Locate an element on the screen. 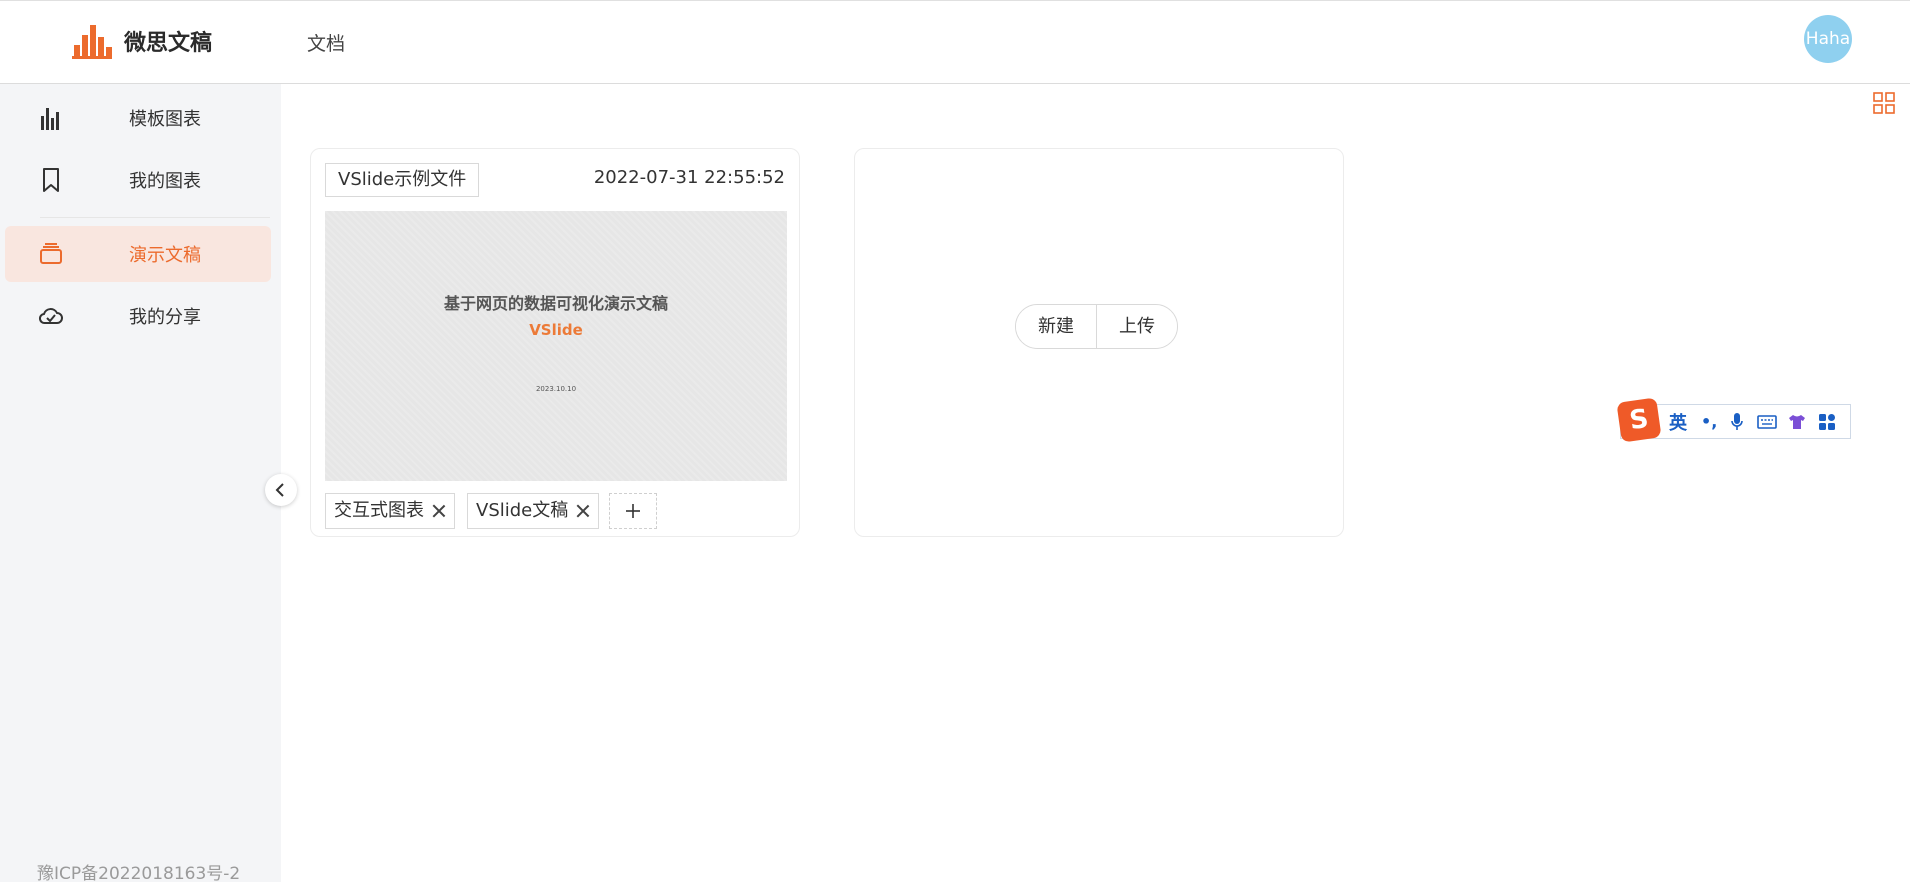  layers-icon is located at coordinates (51, 253).